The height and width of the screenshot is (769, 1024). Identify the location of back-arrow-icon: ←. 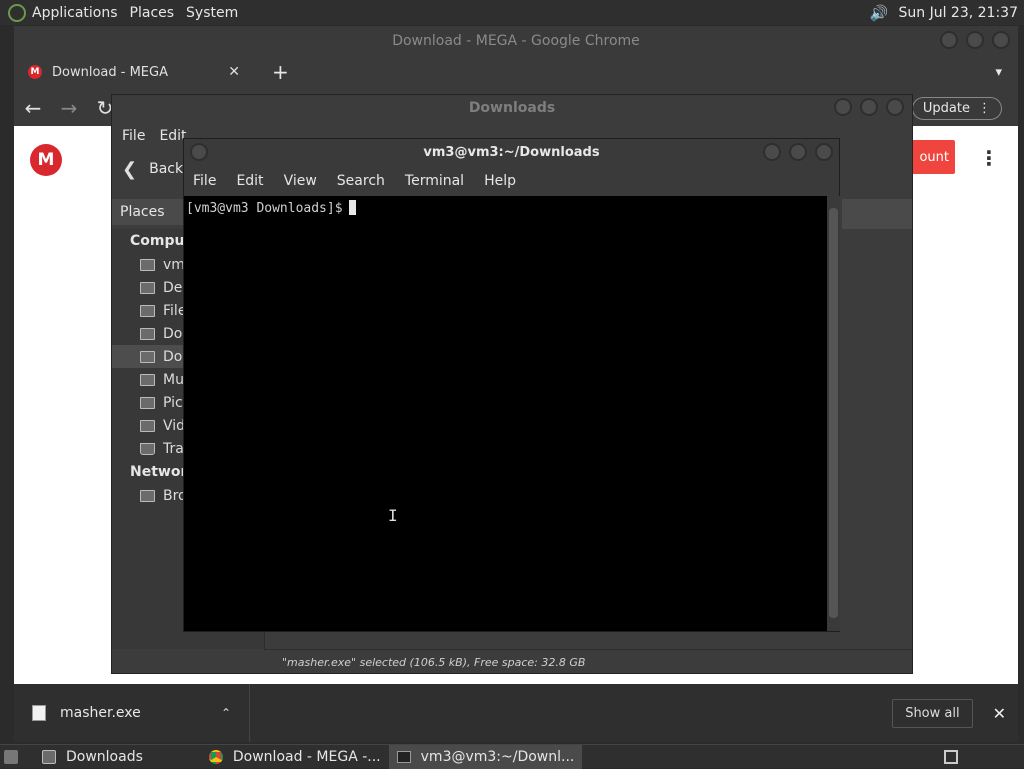
(33, 108).